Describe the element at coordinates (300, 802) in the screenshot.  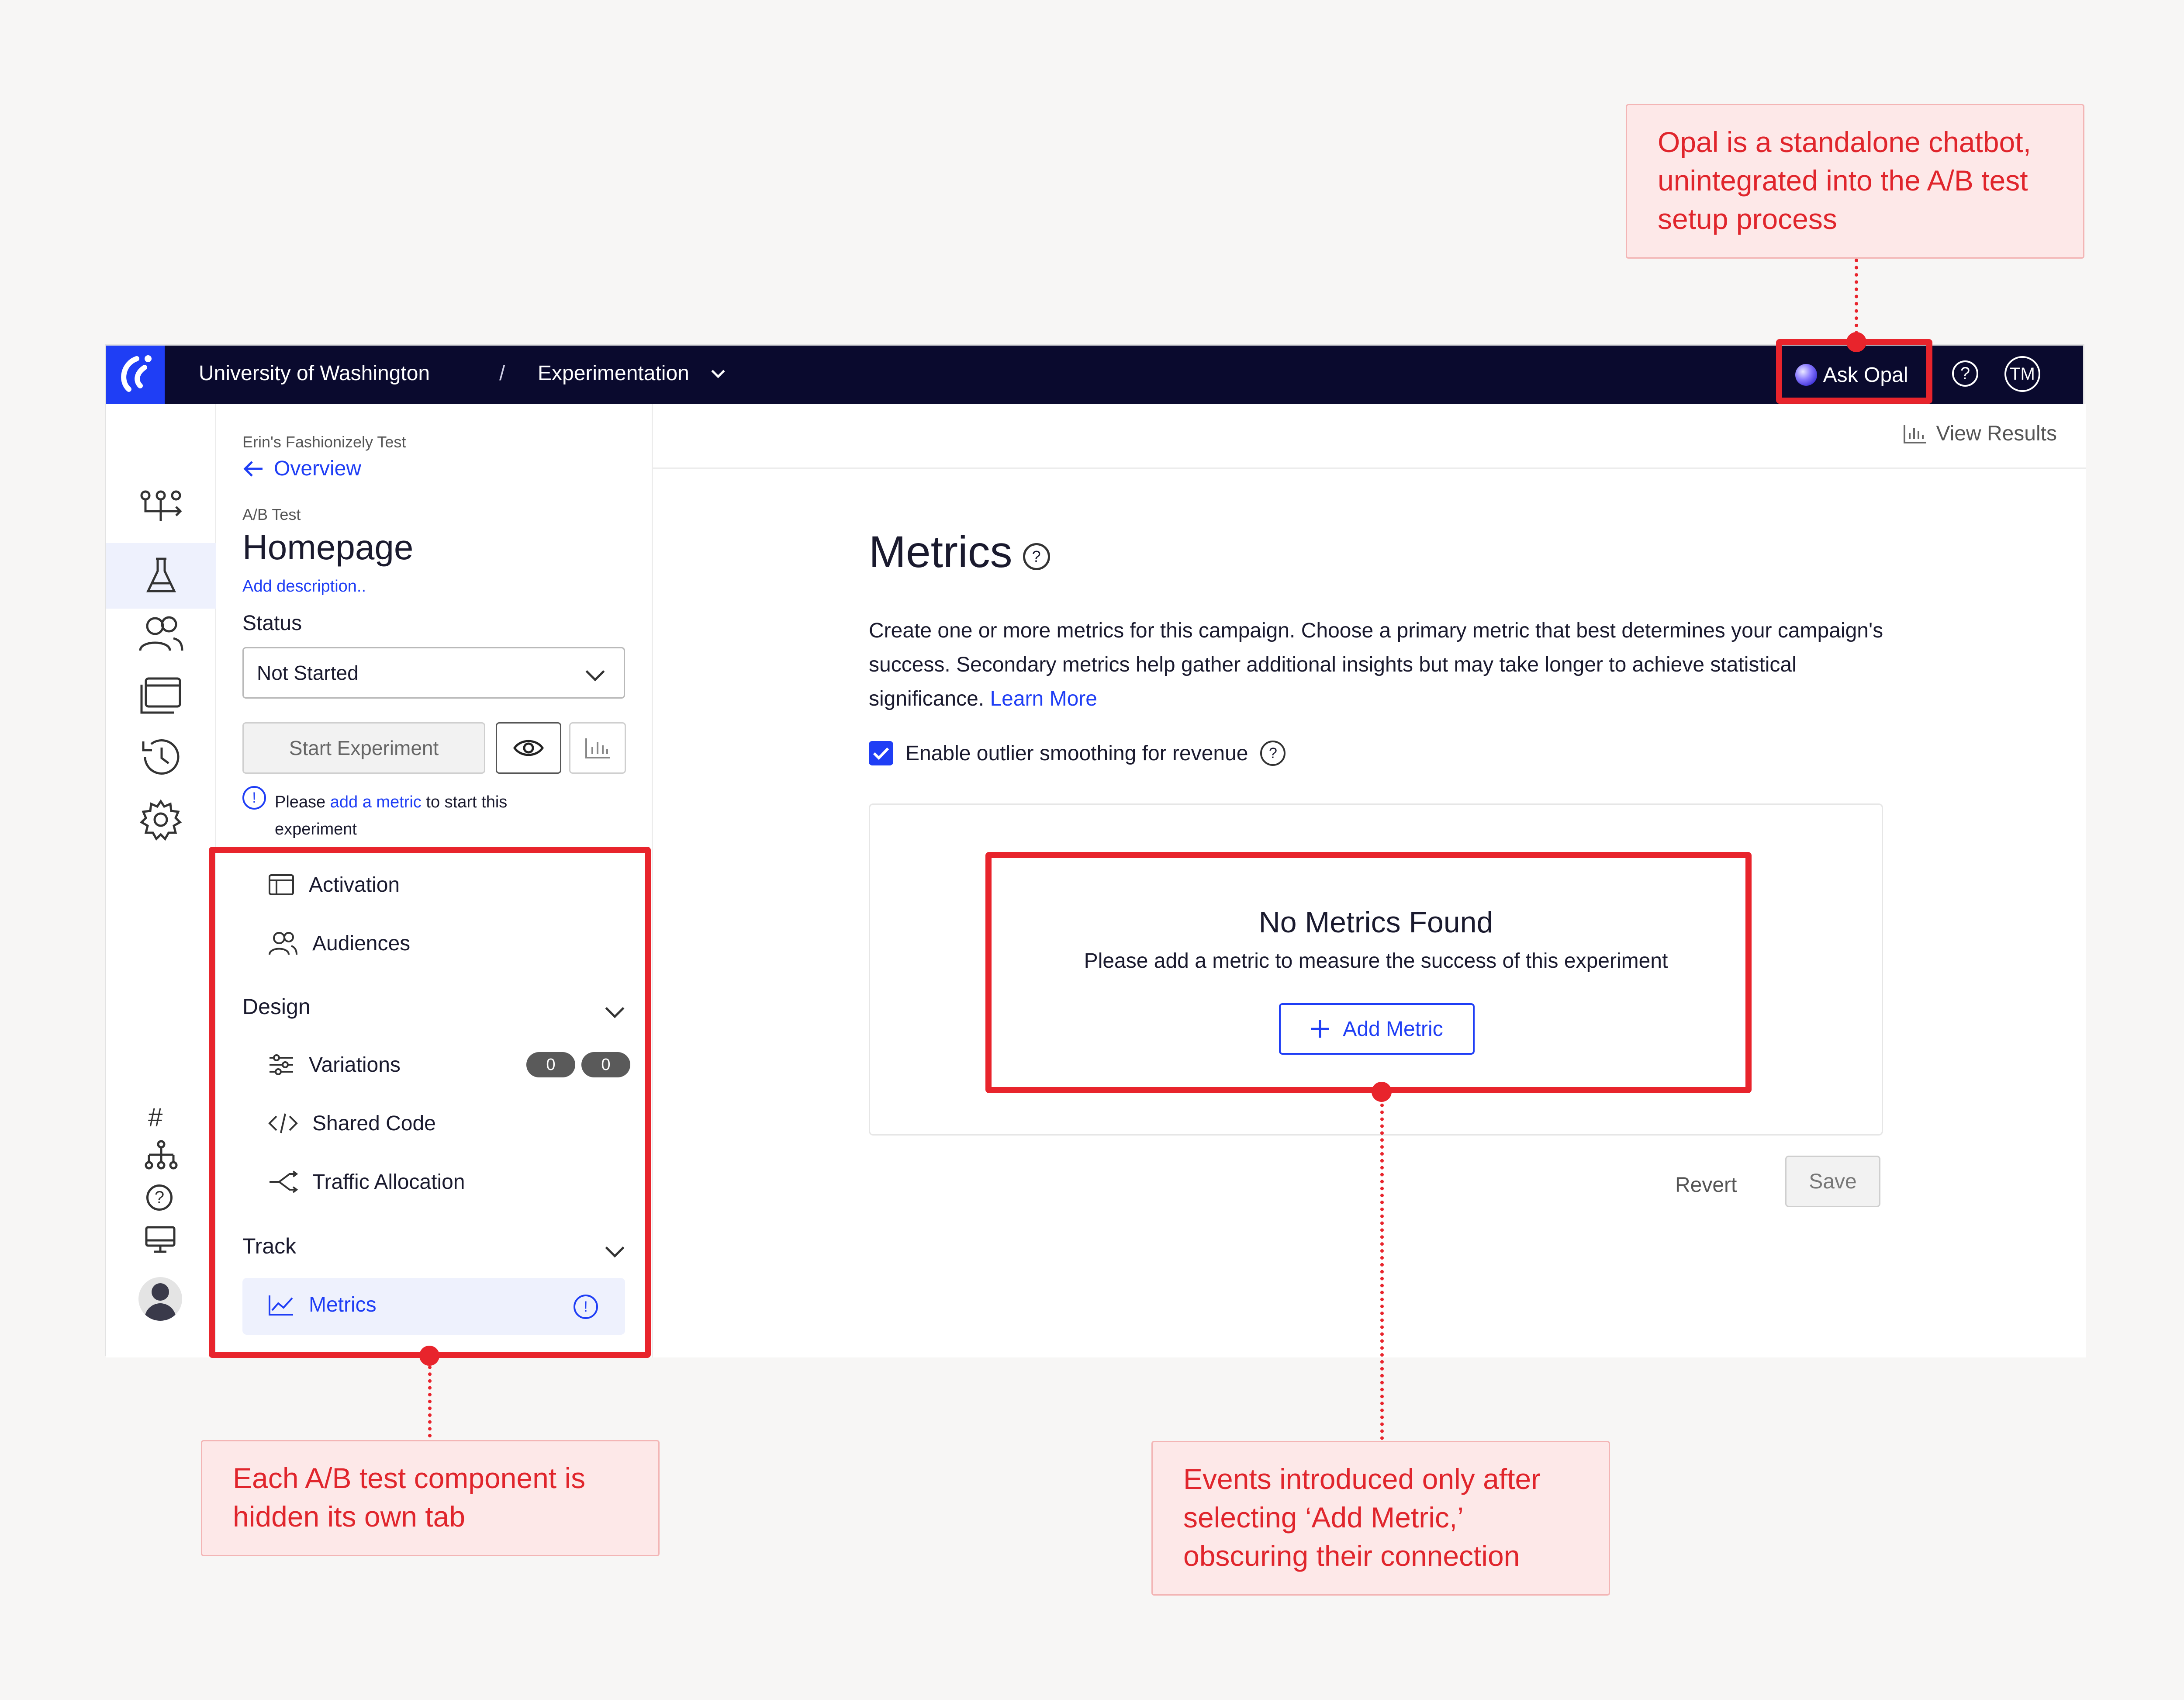
I see `notice-prefix: Please` at that location.